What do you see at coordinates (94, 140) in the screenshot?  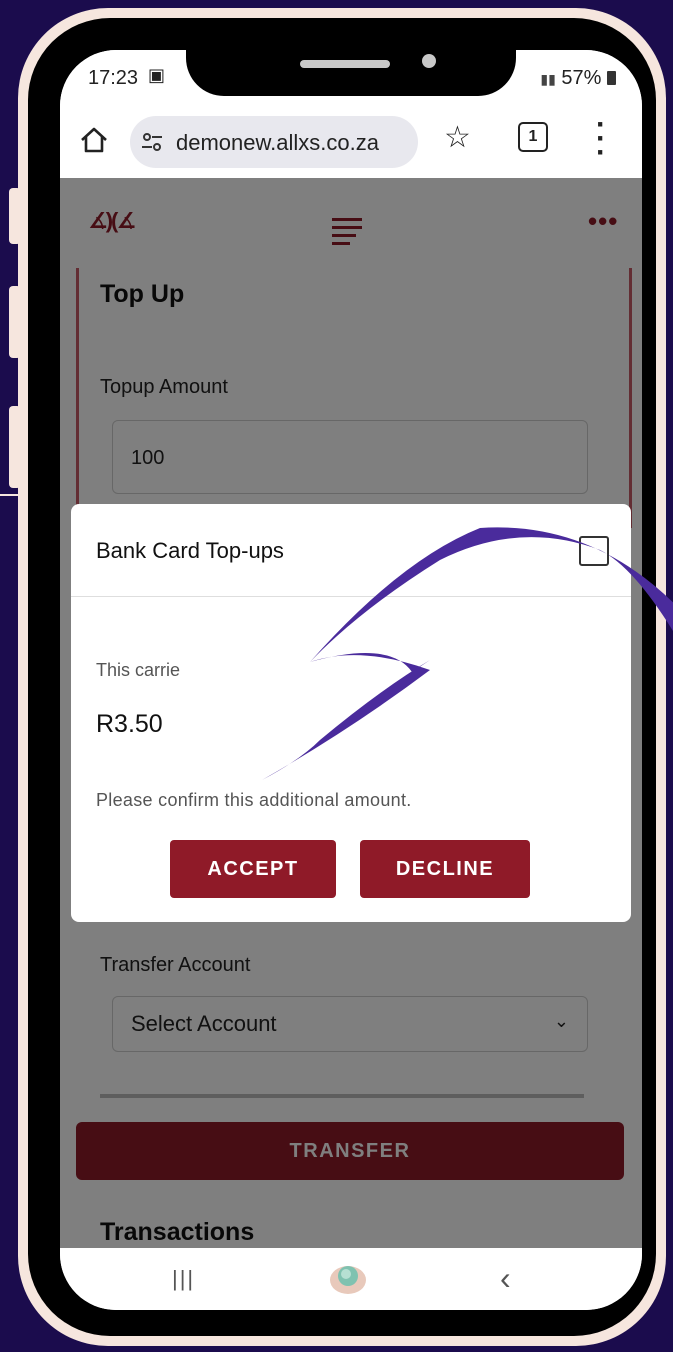 I see `home-icon` at bounding box center [94, 140].